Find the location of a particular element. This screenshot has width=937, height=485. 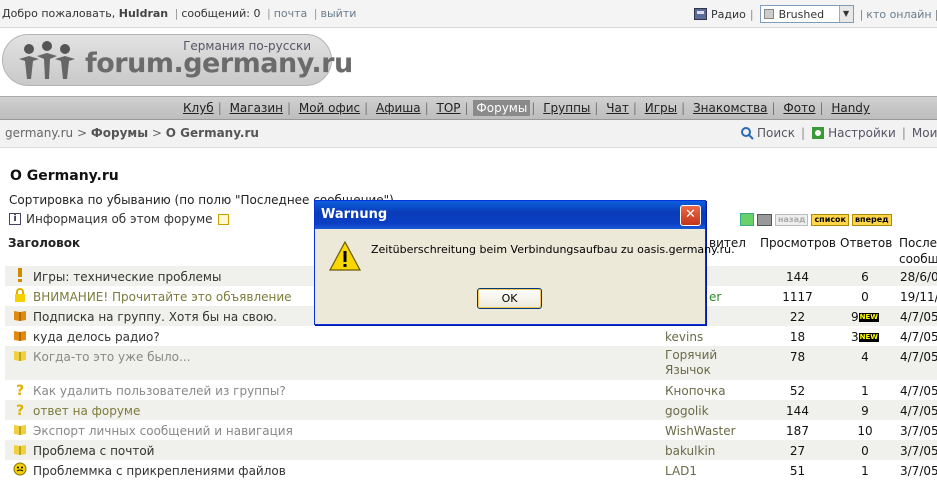

breadcrumb: germany.ru > Форумы > O Germany.ru is located at coordinates (132, 133).